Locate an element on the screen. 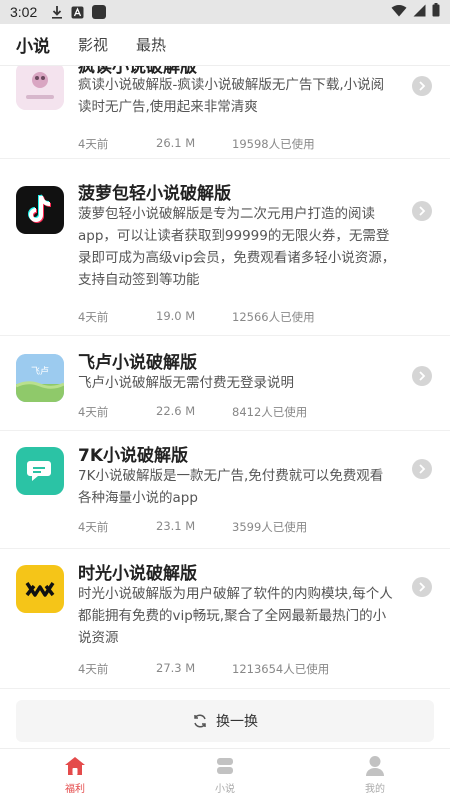 The width and height of the screenshot is (450, 800). item-title: 菠萝包轻小说破解版 is located at coordinates (154, 194).